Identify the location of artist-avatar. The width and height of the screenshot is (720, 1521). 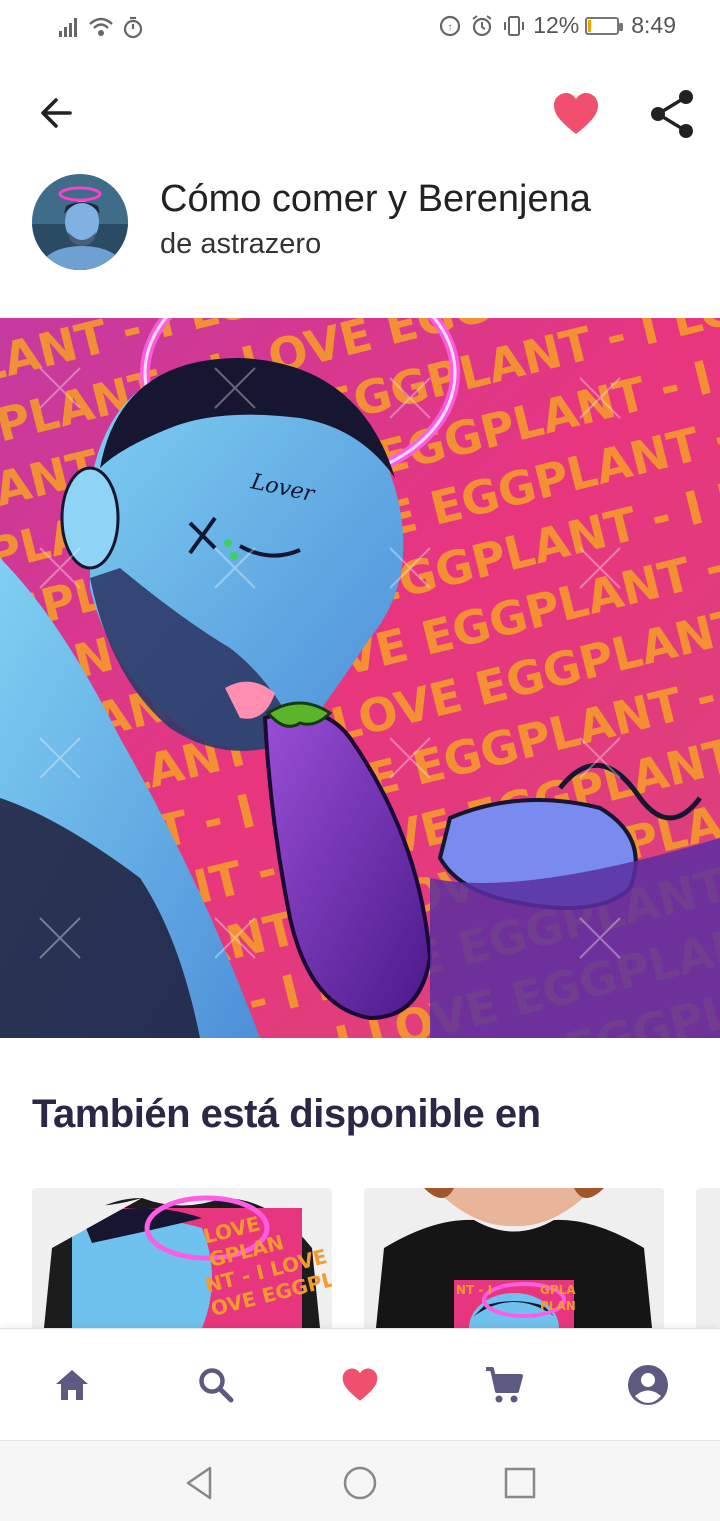
(80, 222).